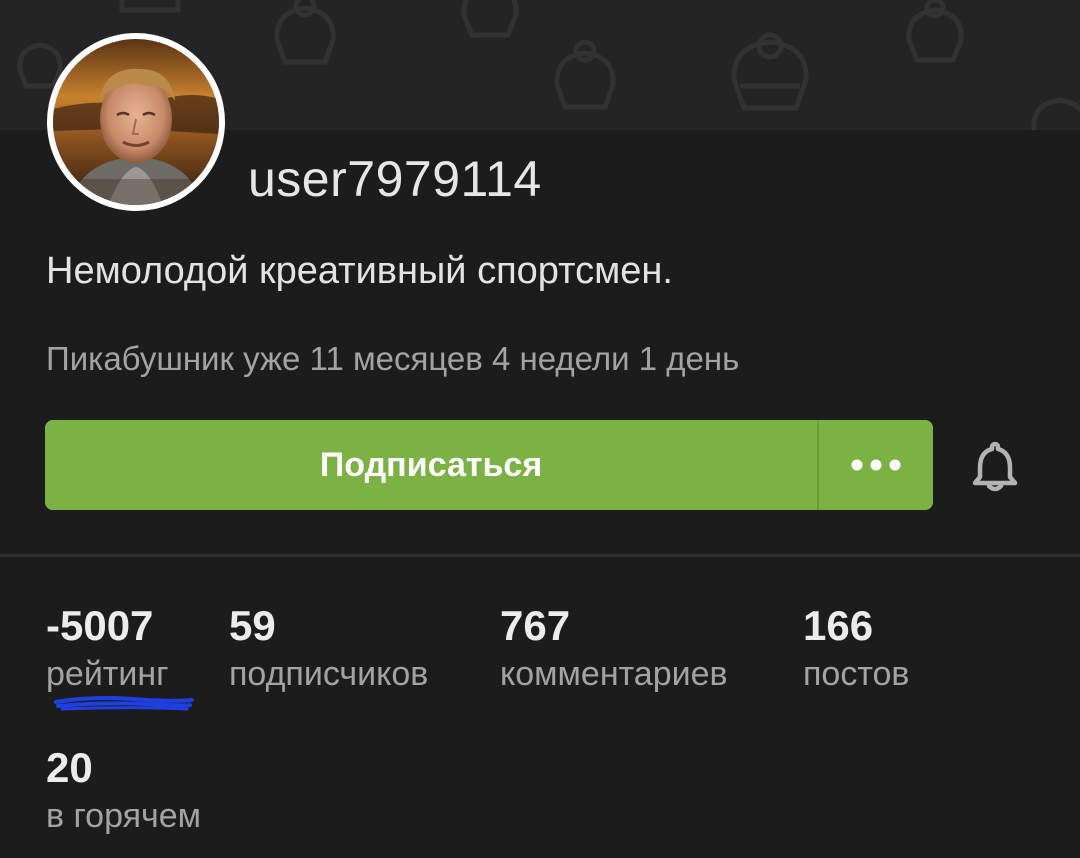 The height and width of the screenshot is (858, 1080). I want to click on subscribe-button-group: Подписаться, so click(489, 465).